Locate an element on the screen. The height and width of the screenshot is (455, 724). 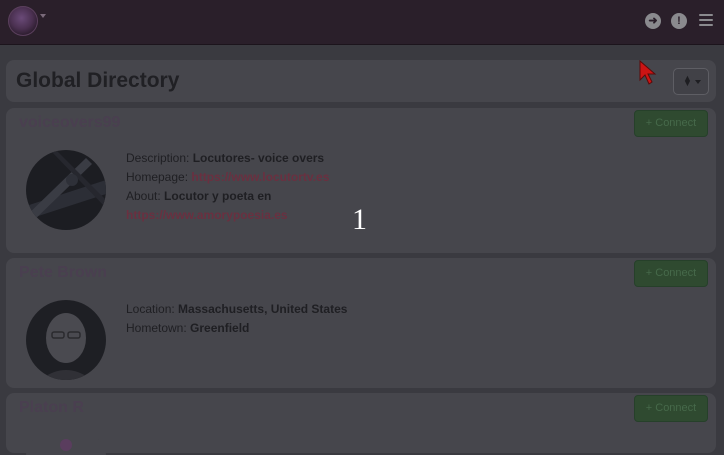
description-row: Description: Locutores- voice overs is located at coordinates (225, 158).